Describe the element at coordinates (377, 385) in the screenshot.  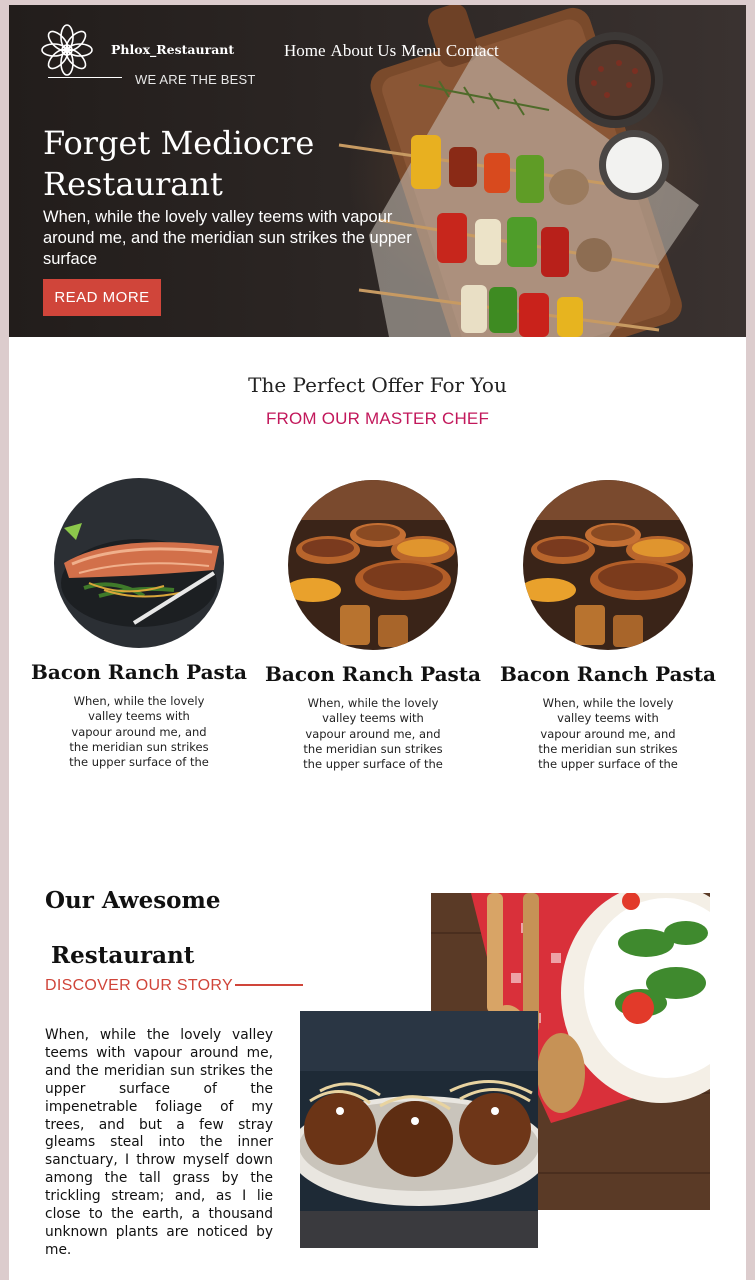
I see `offer-title: The Perfect Offer For You` at that location.